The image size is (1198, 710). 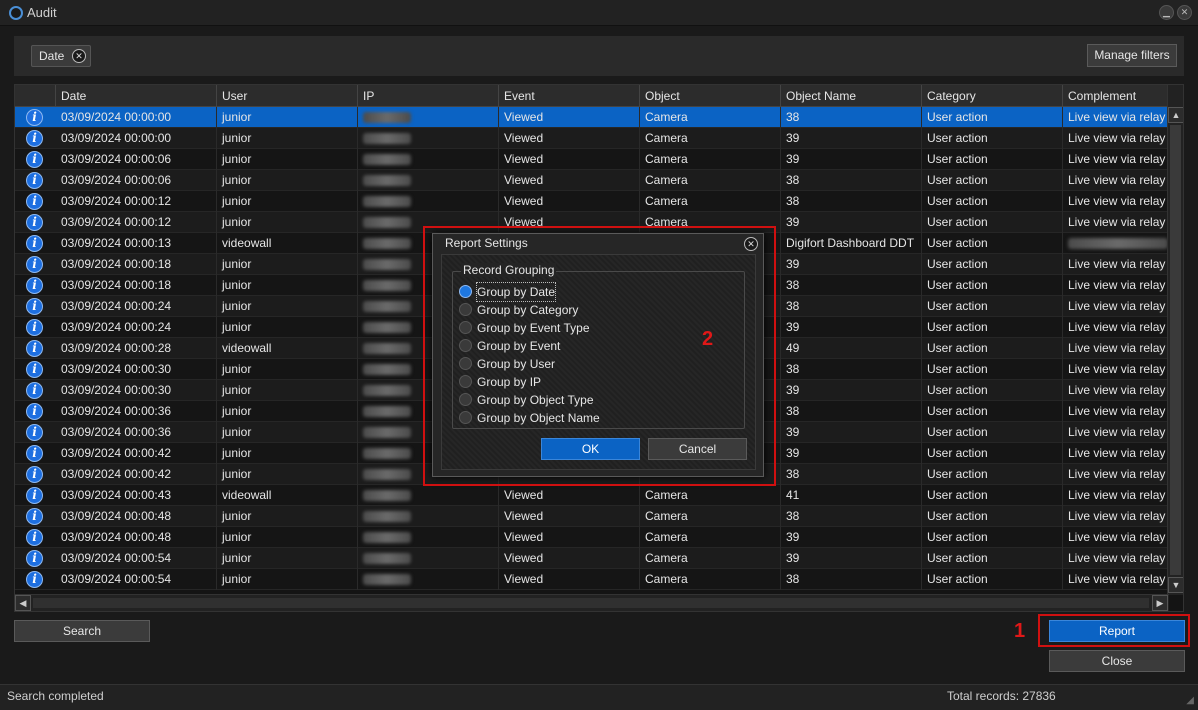 I want to click on search-button: Search, so click(x=82, y=631).